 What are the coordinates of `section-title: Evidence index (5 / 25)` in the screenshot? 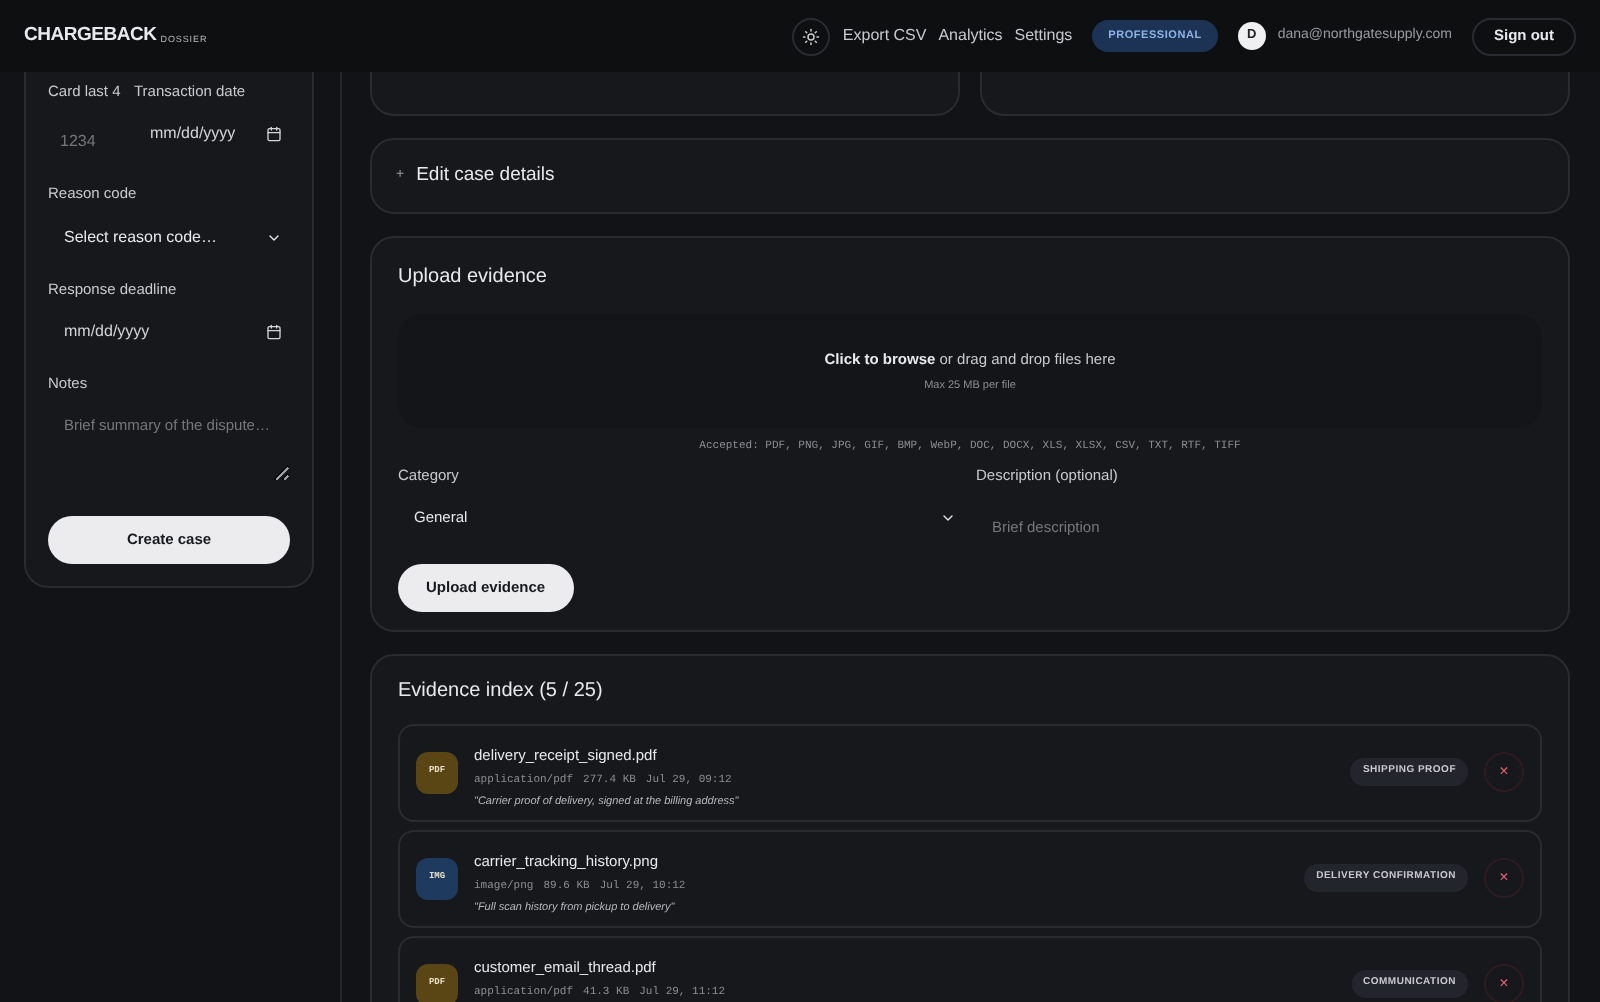 It's located at (501, 691).